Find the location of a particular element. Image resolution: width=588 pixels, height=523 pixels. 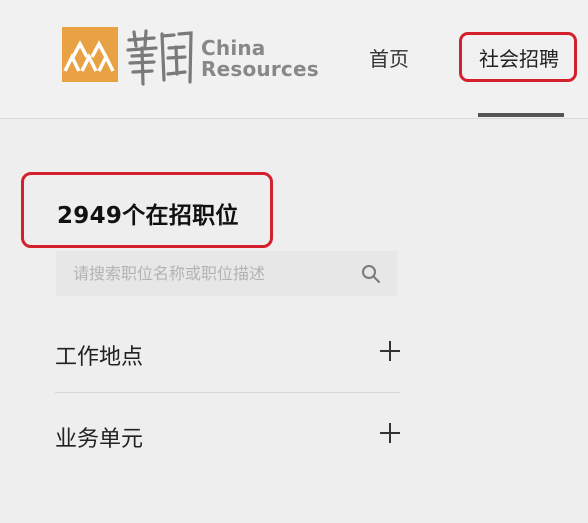

search-icon is located at coordinates (371, 274).